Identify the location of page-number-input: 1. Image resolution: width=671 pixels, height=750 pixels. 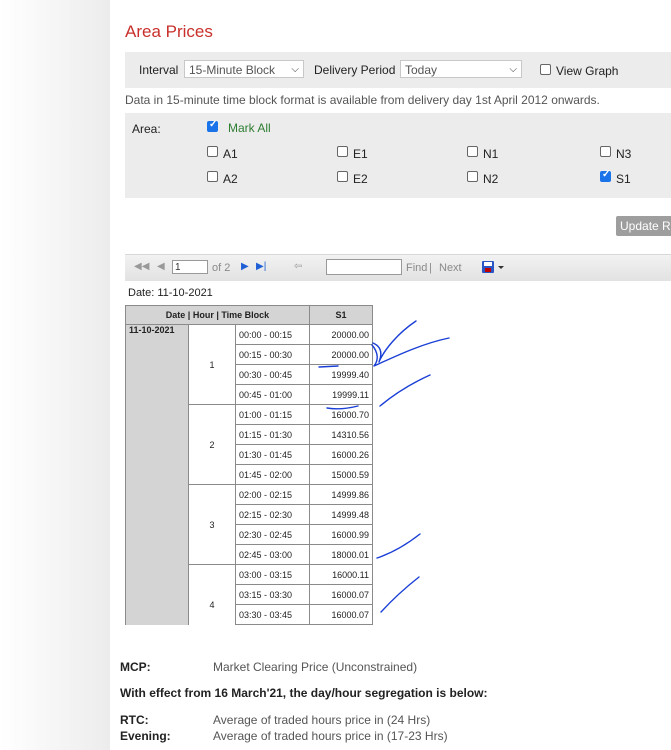
(190, 267).